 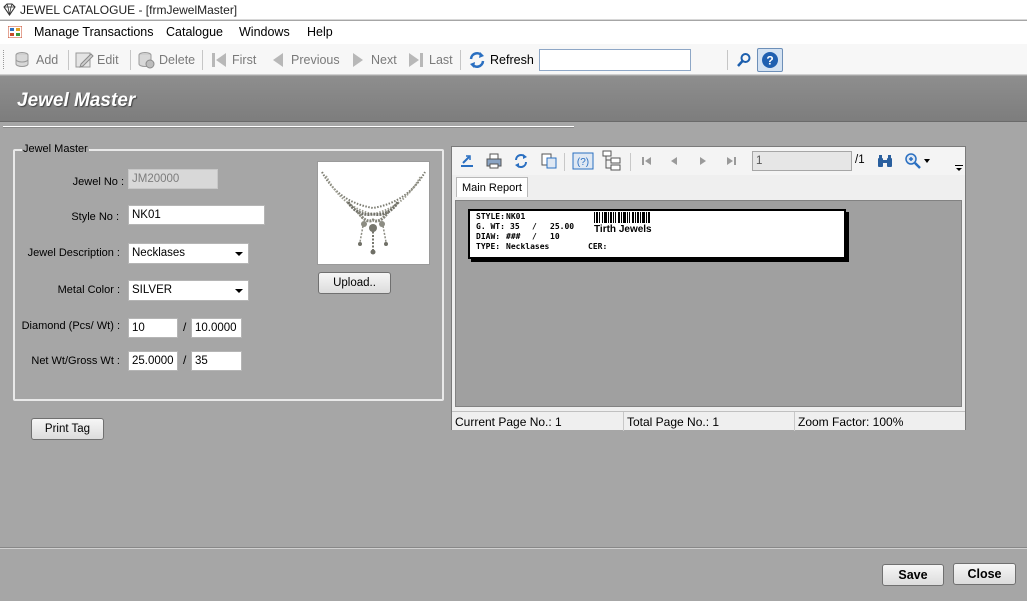 I want to click on last-label: Last, so click(x=441, y=60).